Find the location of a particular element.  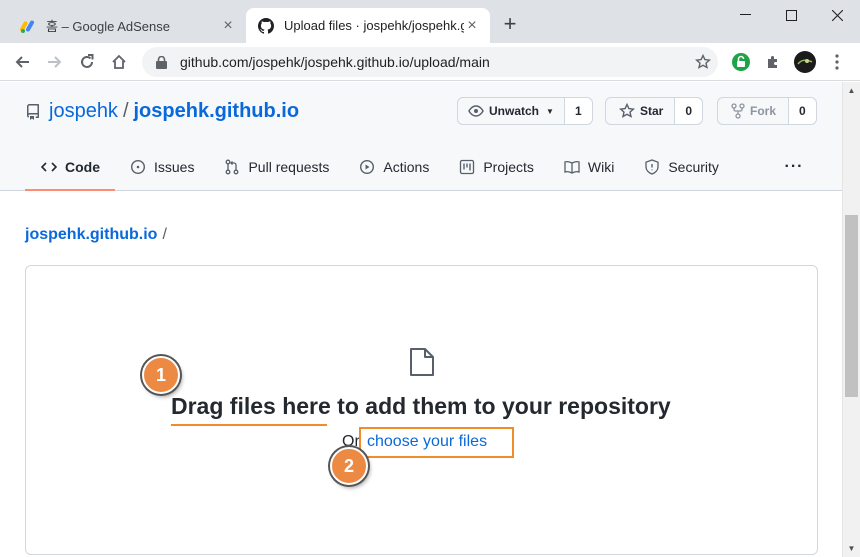

tab-actions: Actions is located at coordinates (394, 167).